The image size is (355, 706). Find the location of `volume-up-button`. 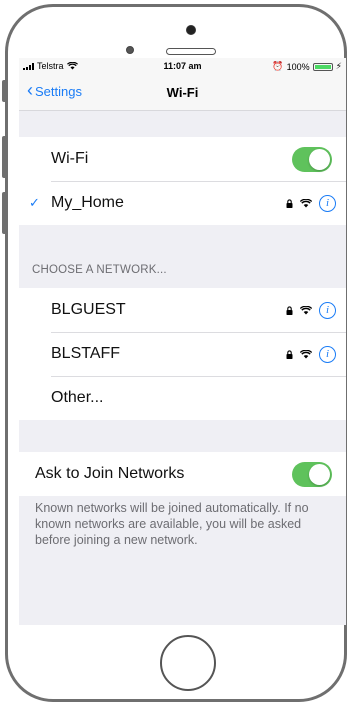

volume-up-button is located at coordinates (4, 157).